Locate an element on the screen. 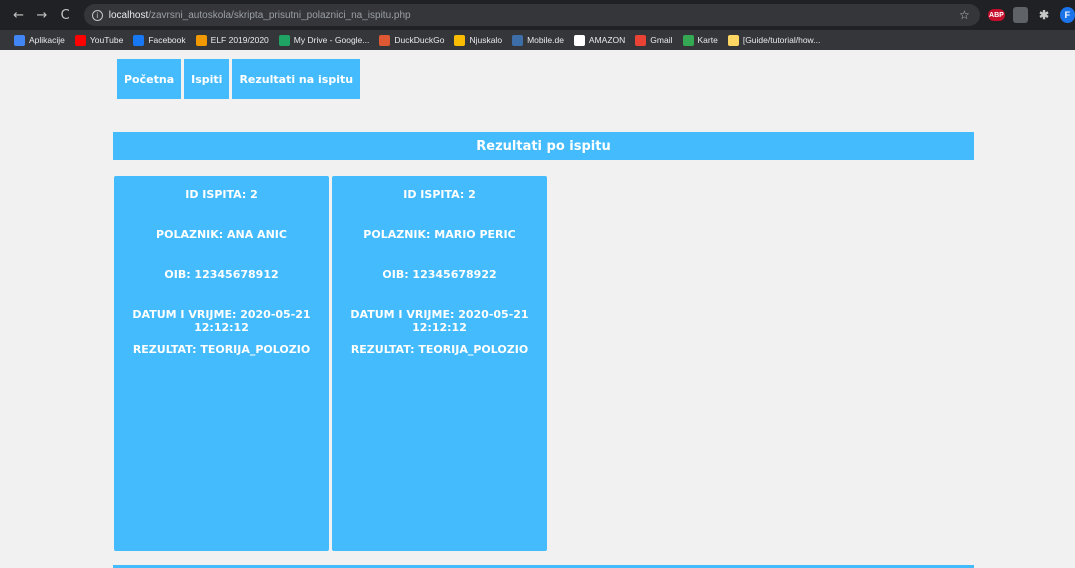 The height and width of the screenshot is (568, 1075). bookmark-item: Facebook is located at coordinates (159, 40).